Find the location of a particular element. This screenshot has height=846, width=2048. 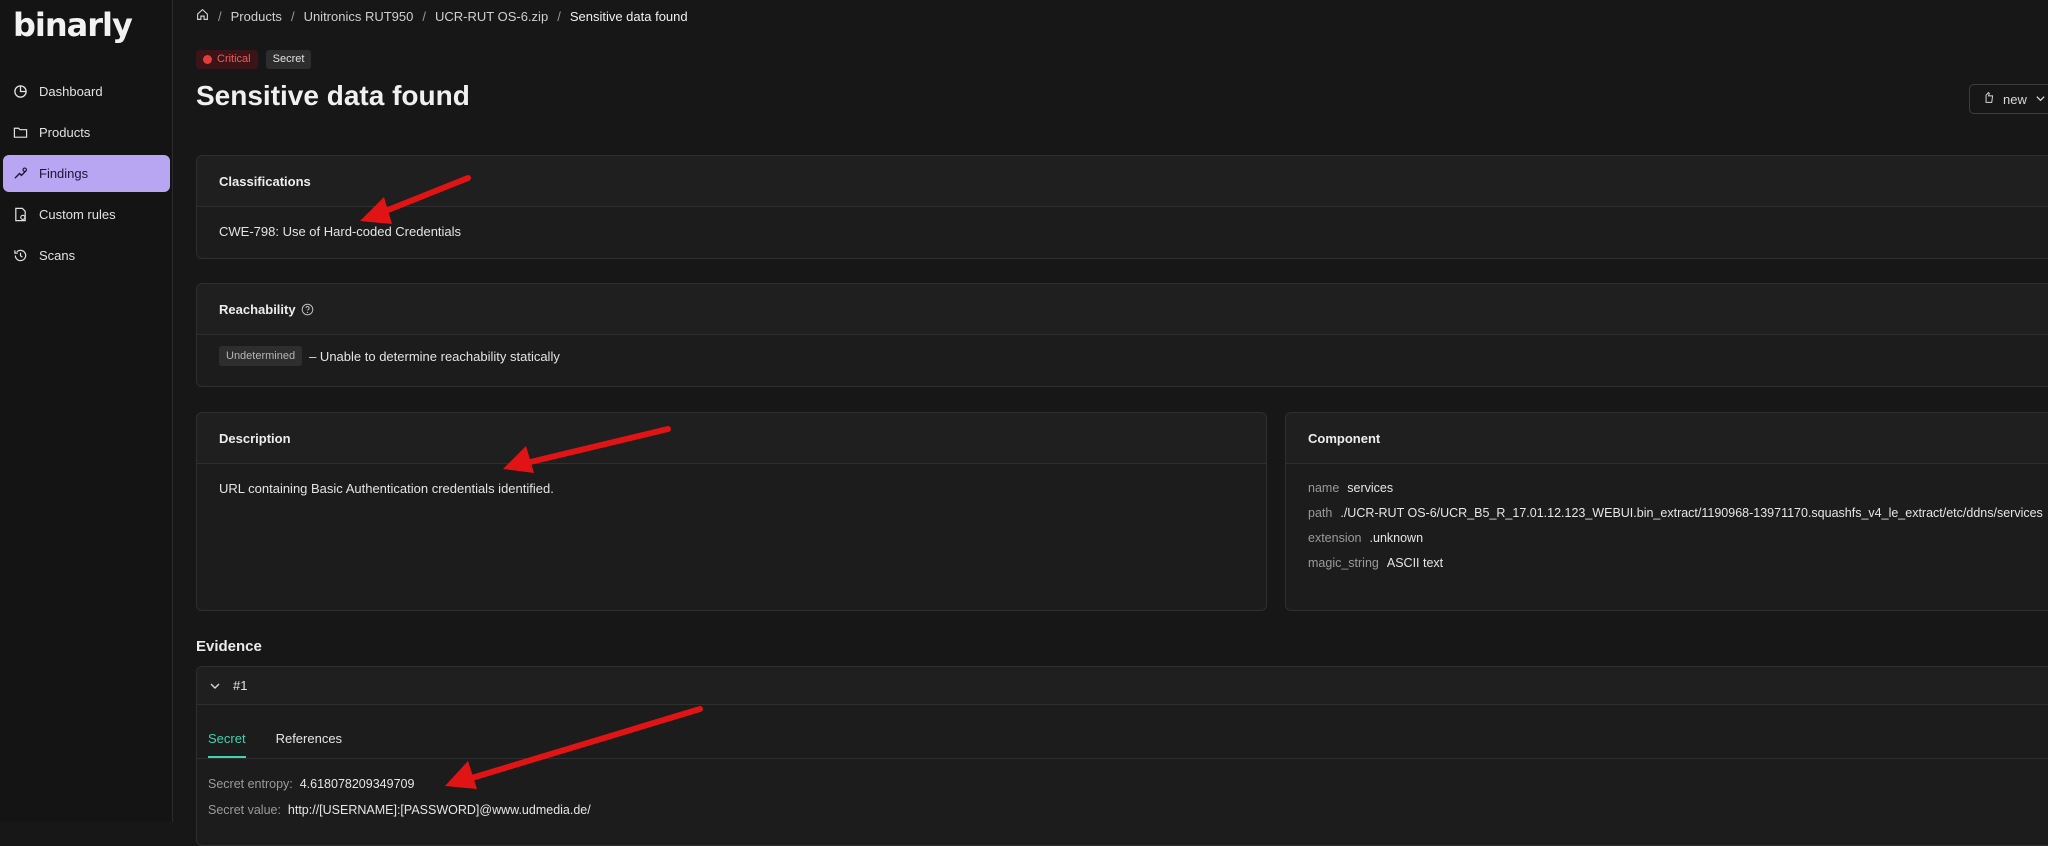

field-value: .unknown is located at coordinates (1396, 538).